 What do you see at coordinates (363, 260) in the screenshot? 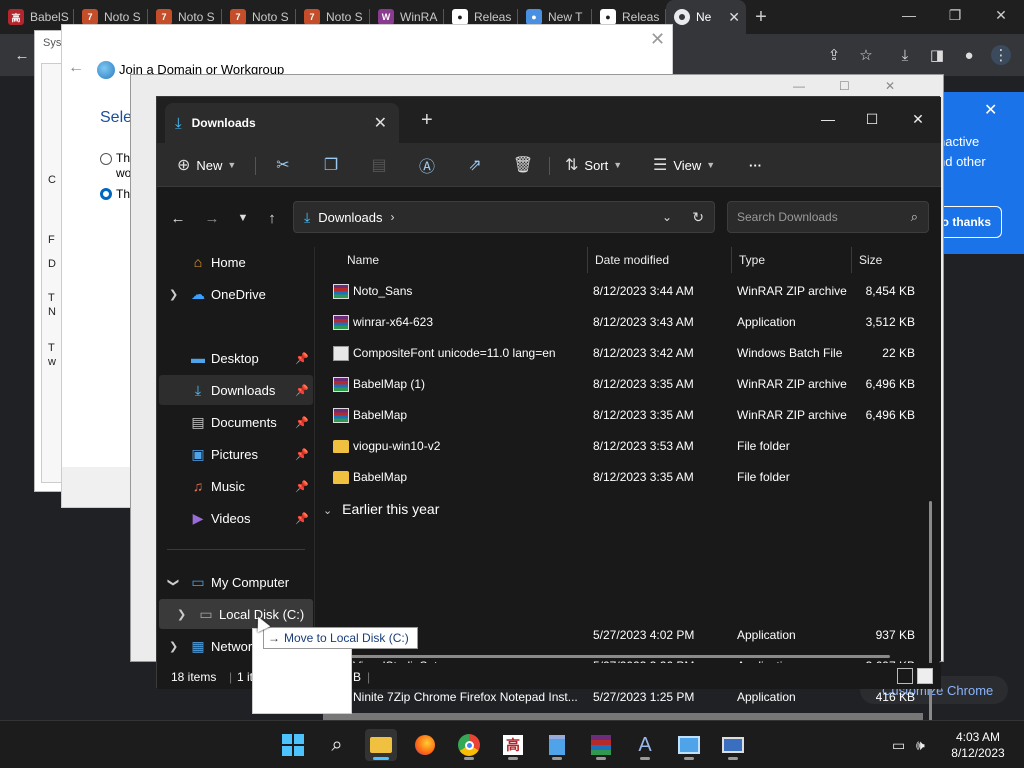
I see `column-header-name: Name` at bounding box center [363, 260].